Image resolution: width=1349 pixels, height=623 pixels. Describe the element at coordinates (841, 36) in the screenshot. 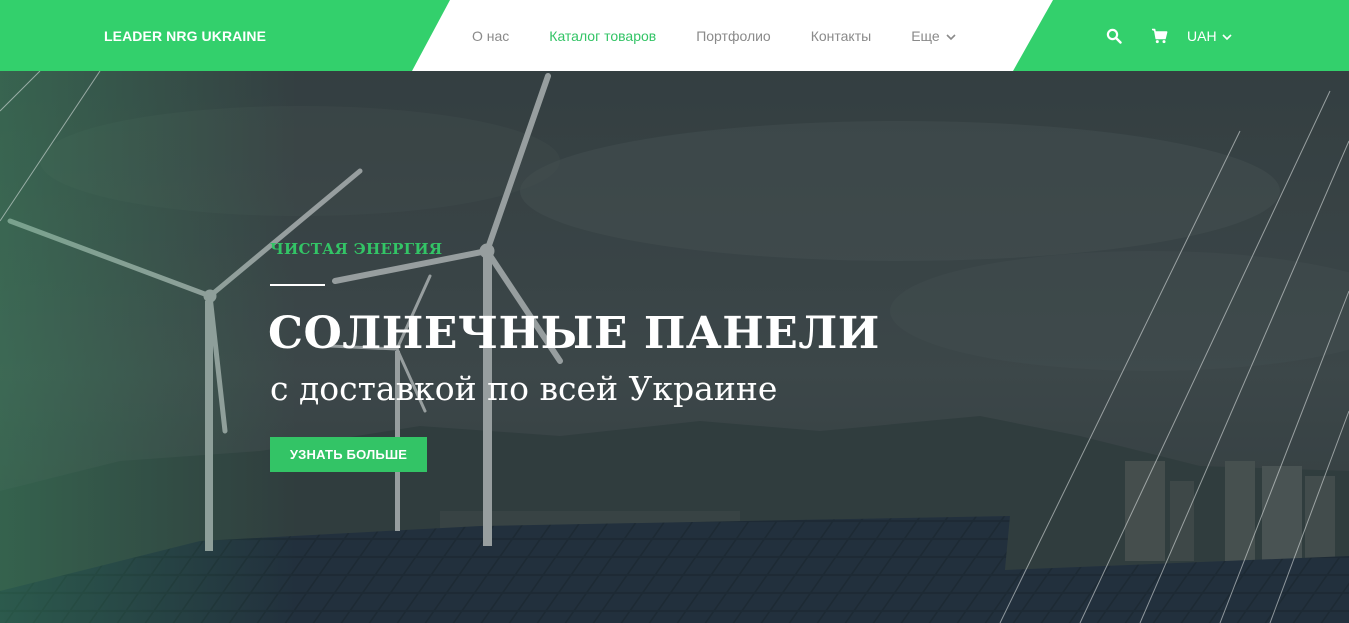

I see `nav-item-contacts: Контакты` at that location.